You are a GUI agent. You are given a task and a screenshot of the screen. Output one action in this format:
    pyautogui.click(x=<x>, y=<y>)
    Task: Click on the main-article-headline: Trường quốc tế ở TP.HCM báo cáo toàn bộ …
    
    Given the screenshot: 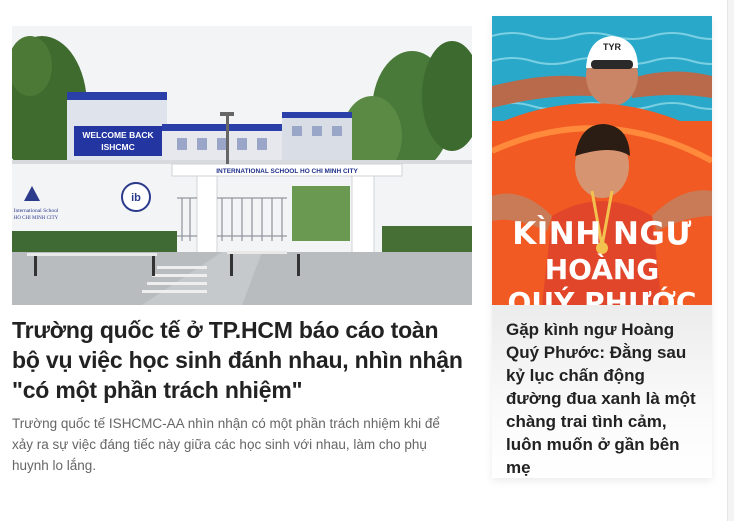 What is the action you would take?
    pyautogui.click(x=242, y=360)
    